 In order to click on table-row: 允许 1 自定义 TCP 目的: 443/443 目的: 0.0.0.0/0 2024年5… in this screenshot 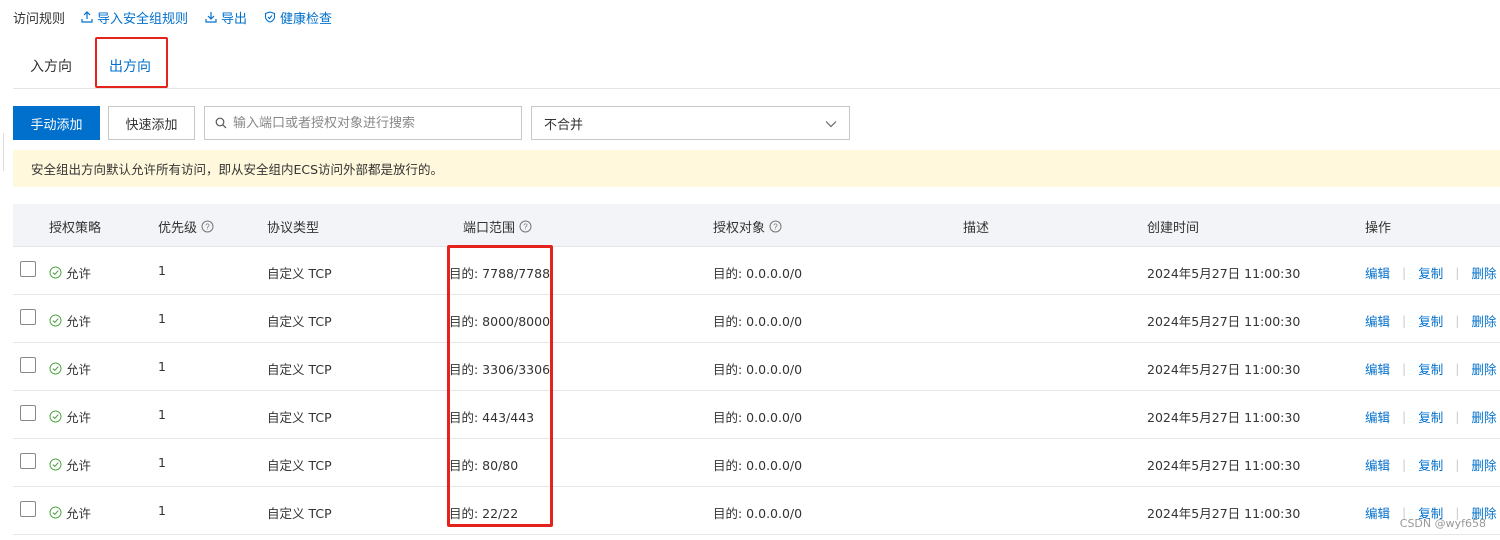, I will do `click(756, 415)`.